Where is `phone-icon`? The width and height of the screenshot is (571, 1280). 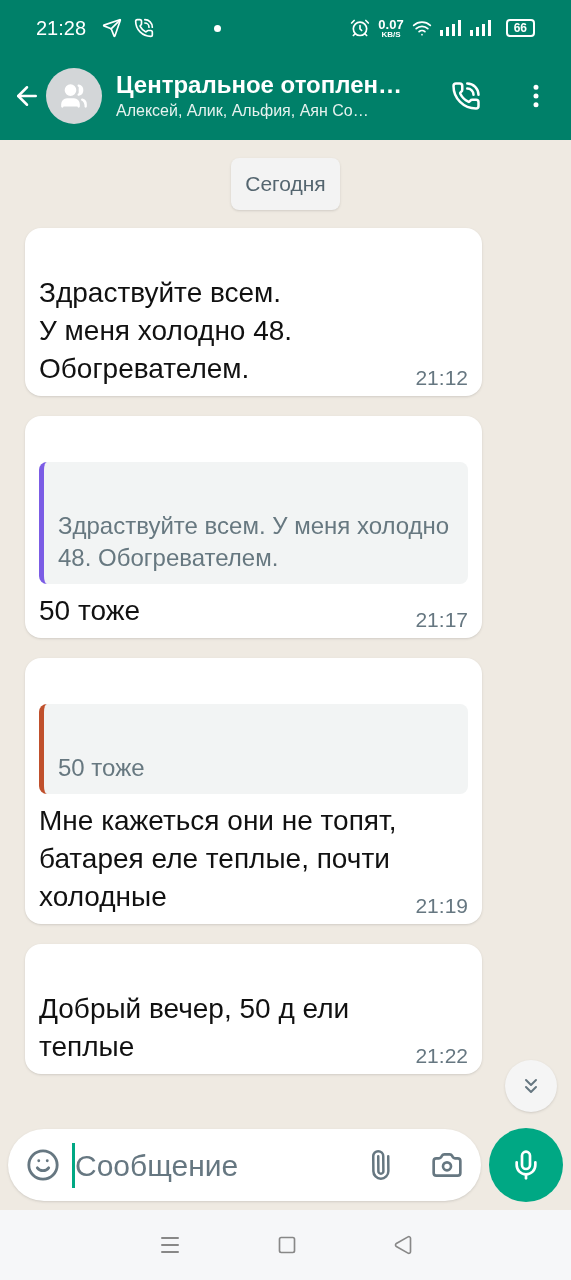
phone-icon is located at coordinates (144, 28).